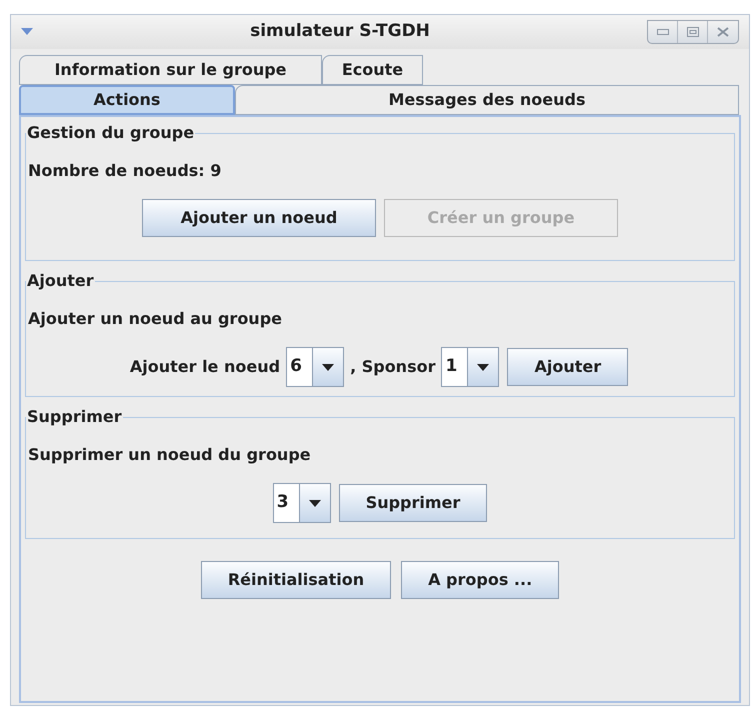 This screenshot has width=752, height=709. I want to click on button: Ajouter, so click(567, 367).